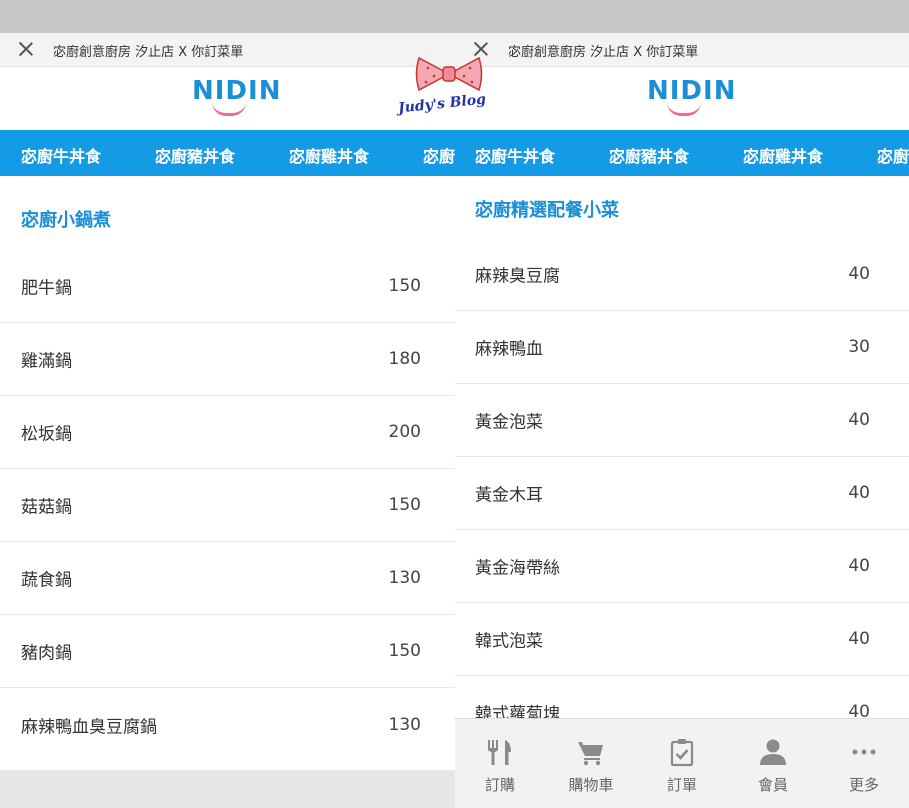  What do you see at coordinates (863, 785) in the screenshot?
I see `nav-label: 更多` at bounding box center [863, 785].